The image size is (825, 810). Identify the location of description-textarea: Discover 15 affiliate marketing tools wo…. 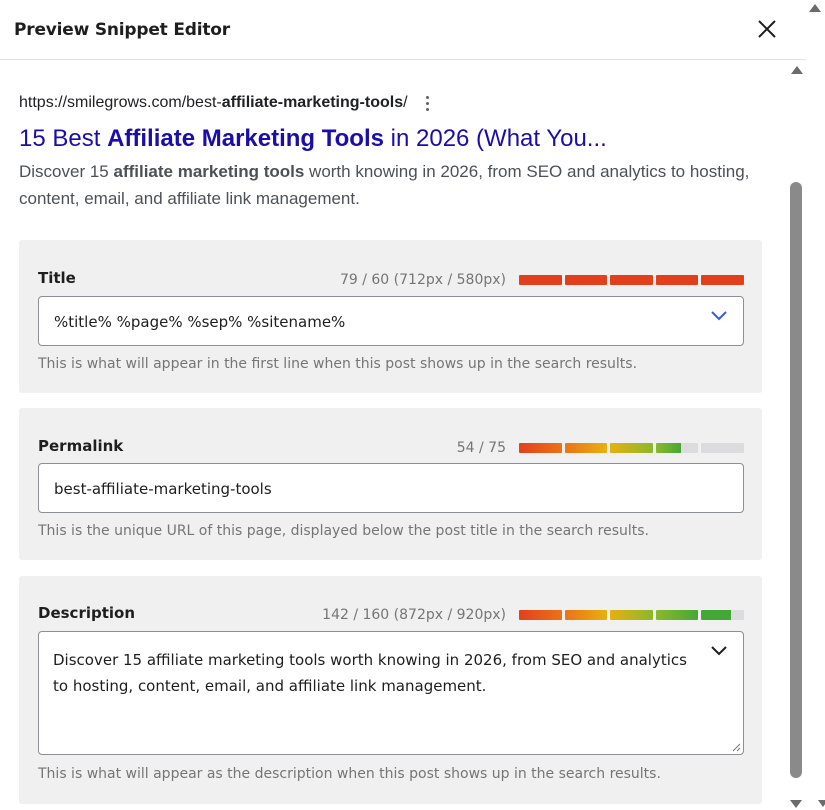
(391, 693).